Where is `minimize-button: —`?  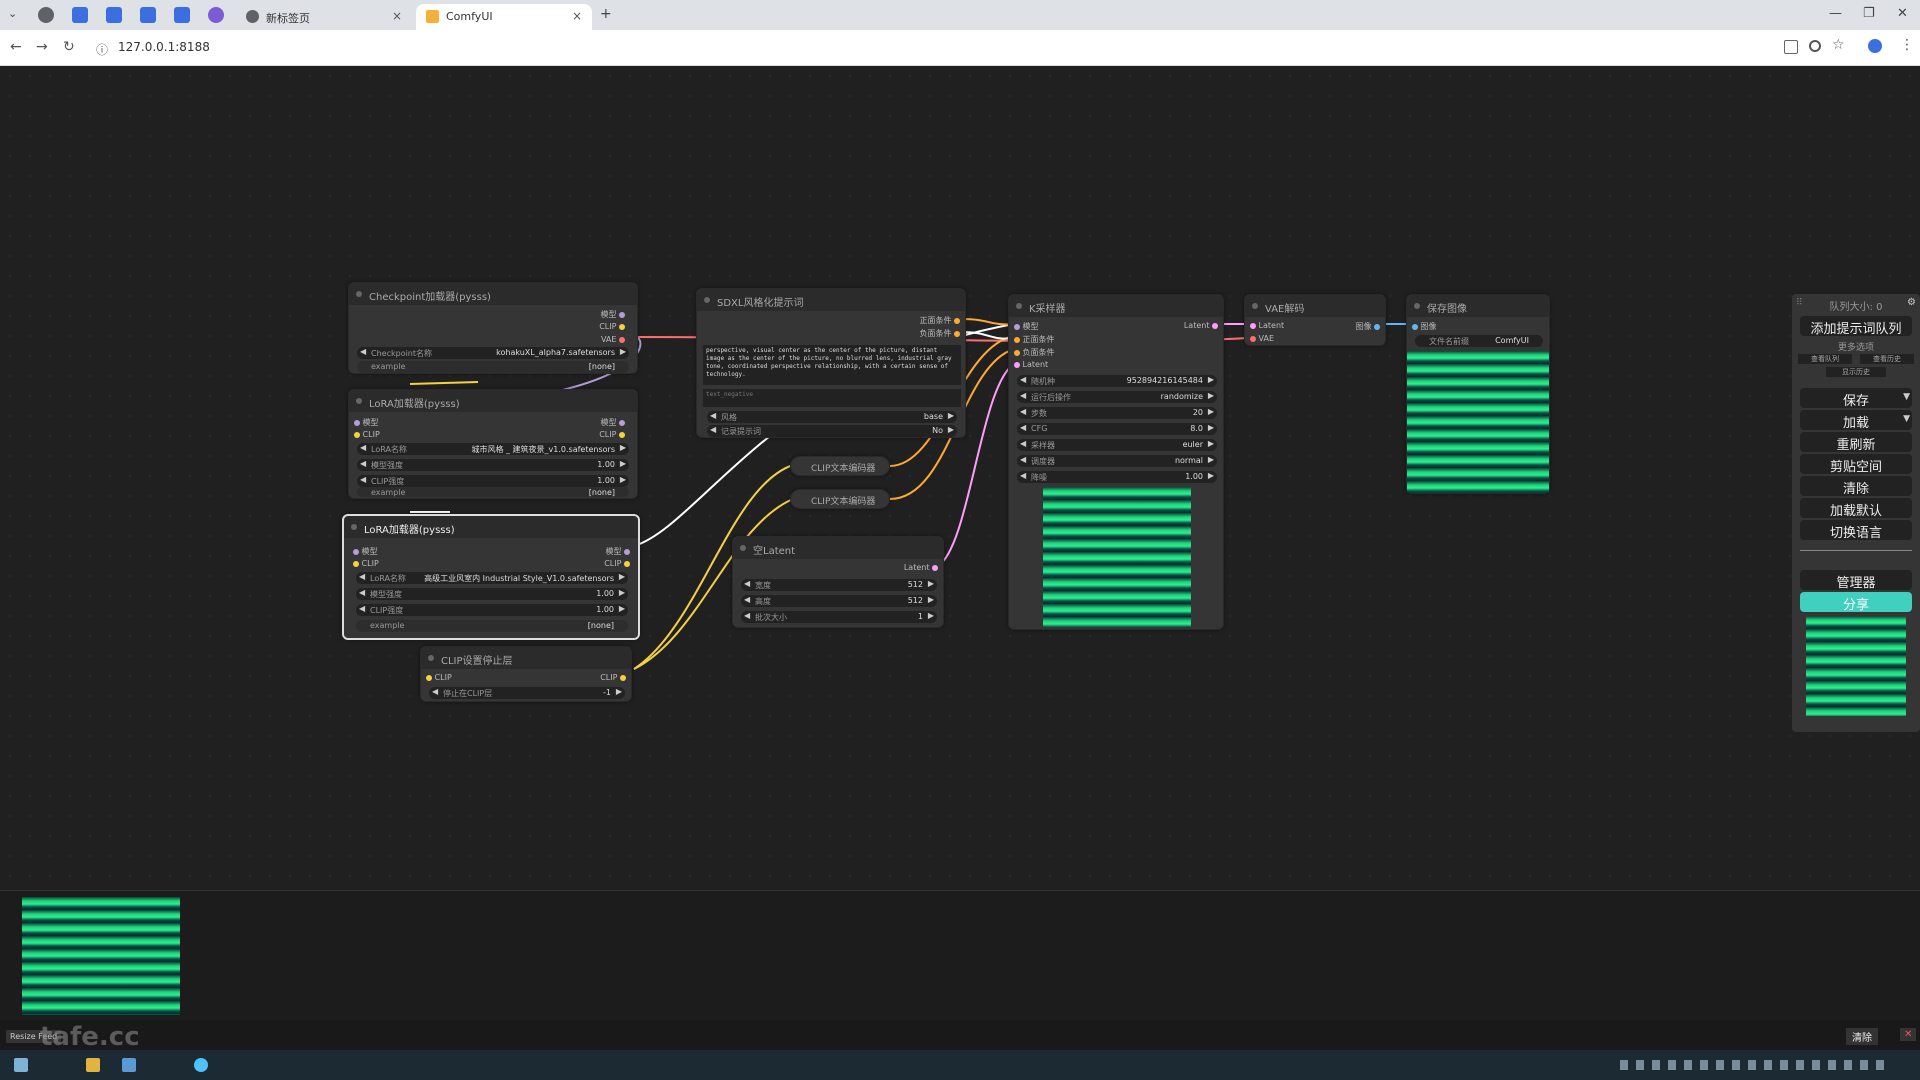
minimize-button: — is located at coordinates (1835, 13).